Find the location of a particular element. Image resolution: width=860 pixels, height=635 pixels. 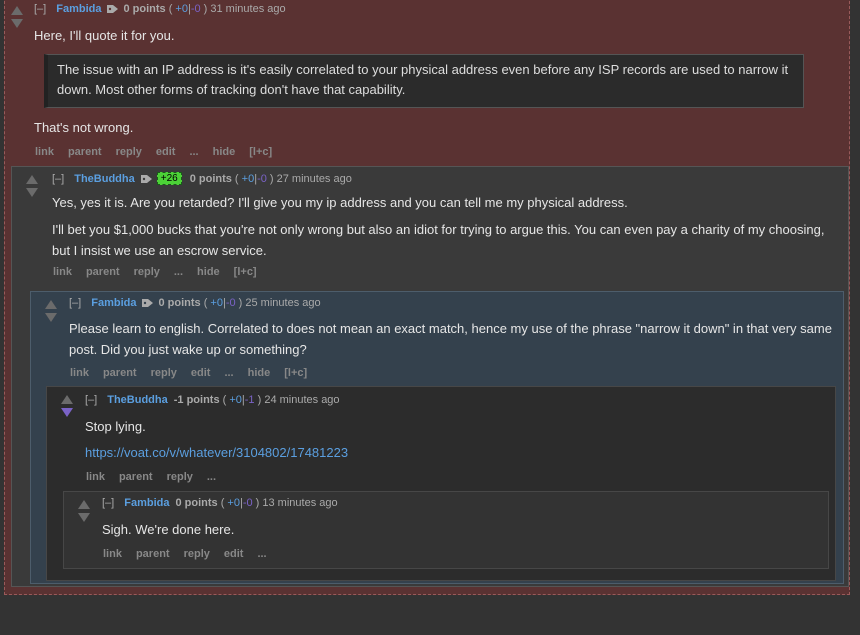

score: 0 points ( +0|-0 ) 13 minutes ago is located at coordinates (256, 503).